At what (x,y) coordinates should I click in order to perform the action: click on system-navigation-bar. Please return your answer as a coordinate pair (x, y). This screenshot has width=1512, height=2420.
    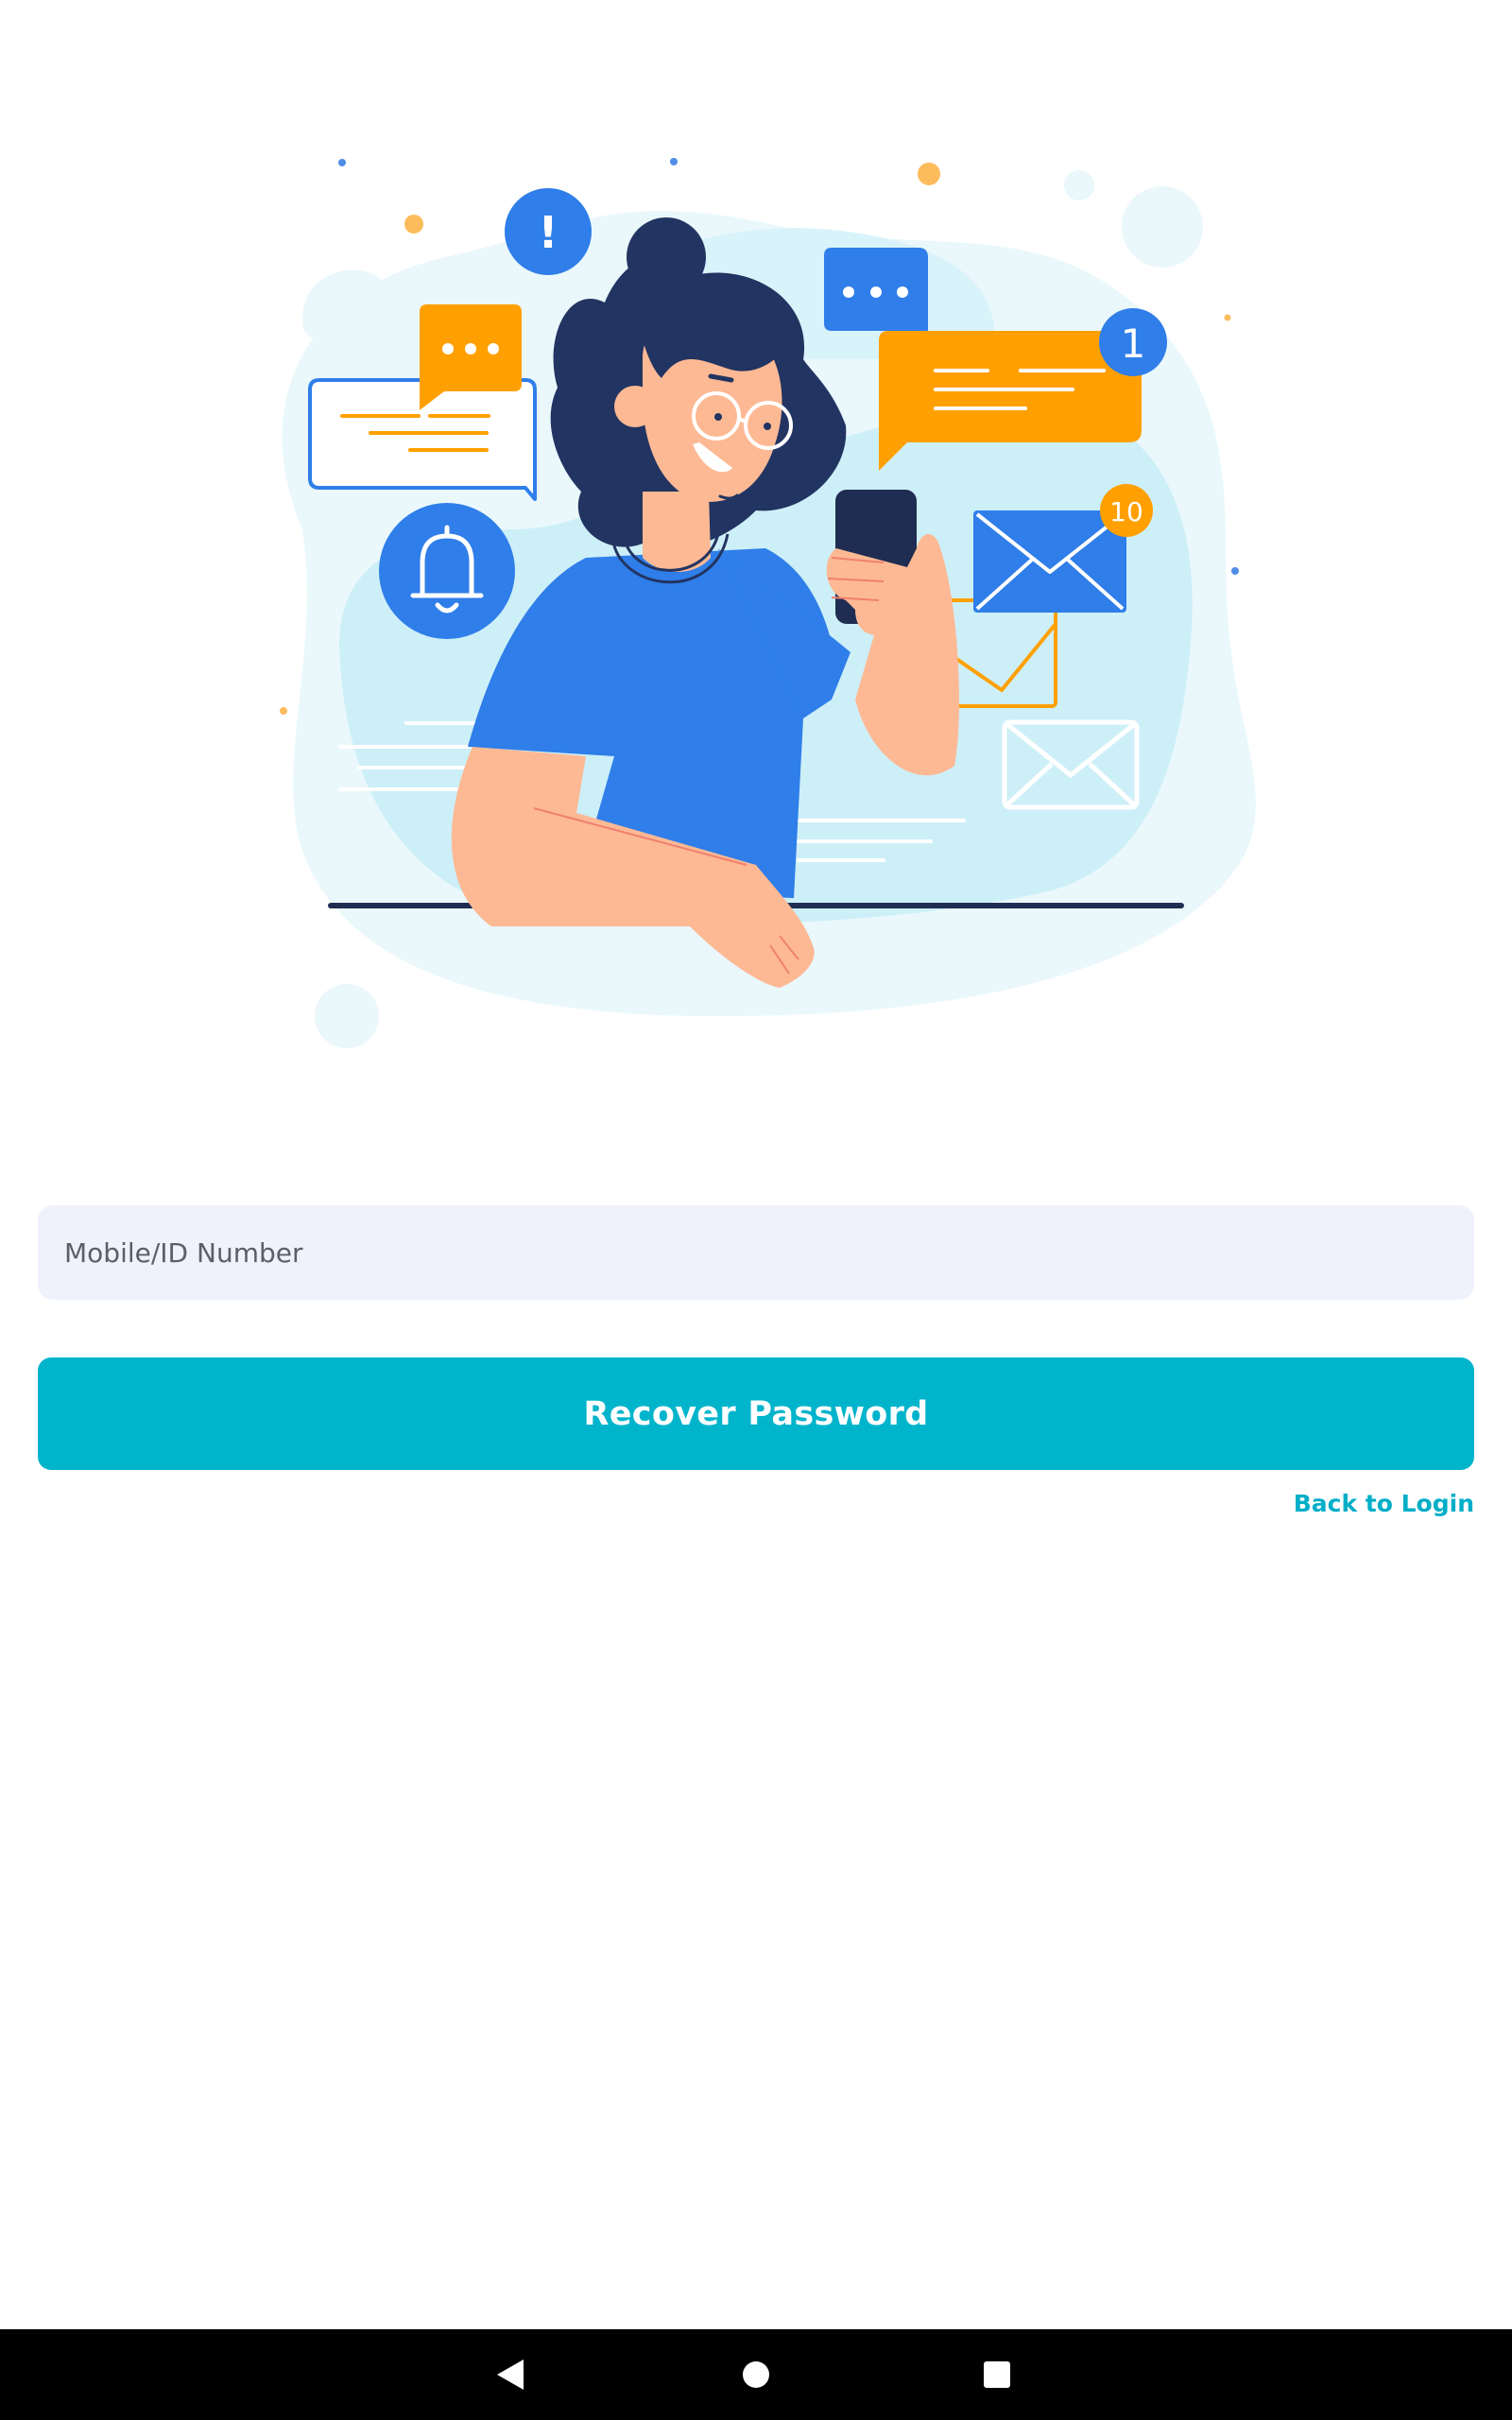
    Looking at the image, I should click on (756, 2374).